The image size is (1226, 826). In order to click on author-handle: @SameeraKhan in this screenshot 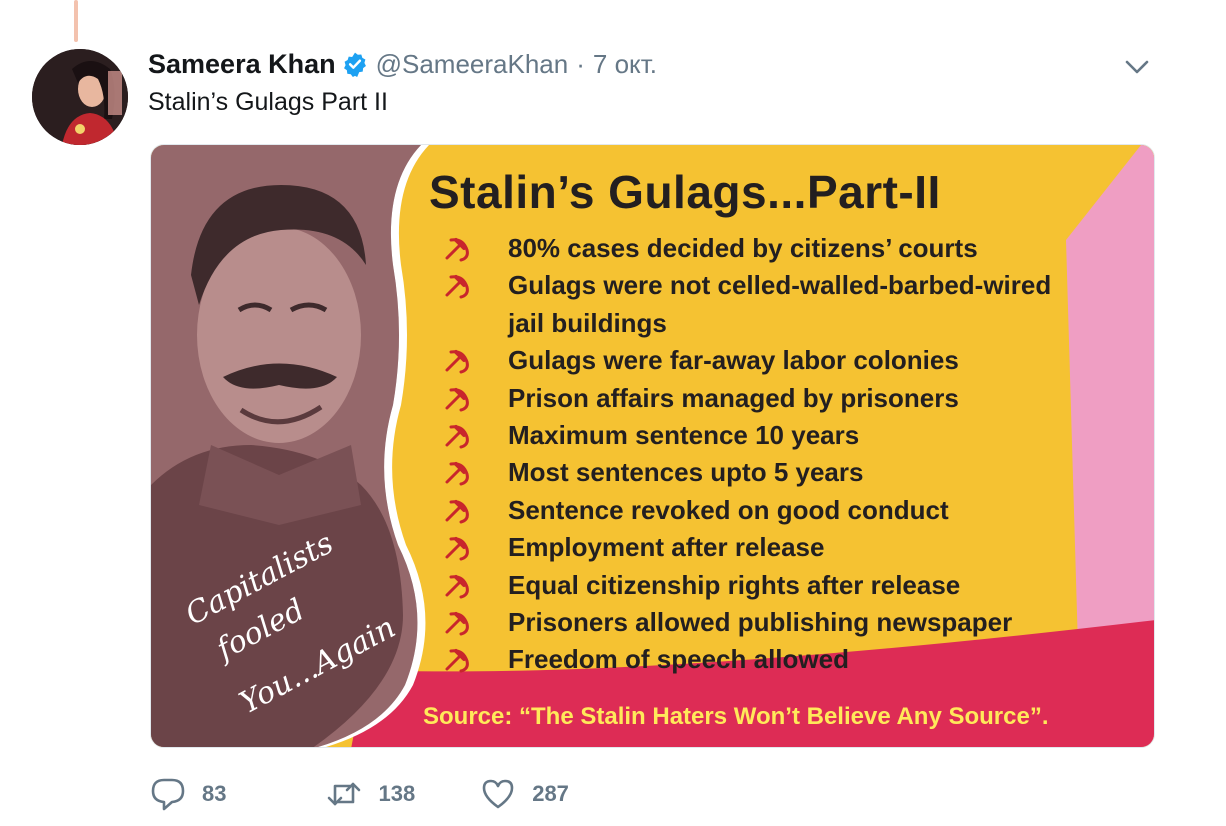, I will do `click(472, 64)`.